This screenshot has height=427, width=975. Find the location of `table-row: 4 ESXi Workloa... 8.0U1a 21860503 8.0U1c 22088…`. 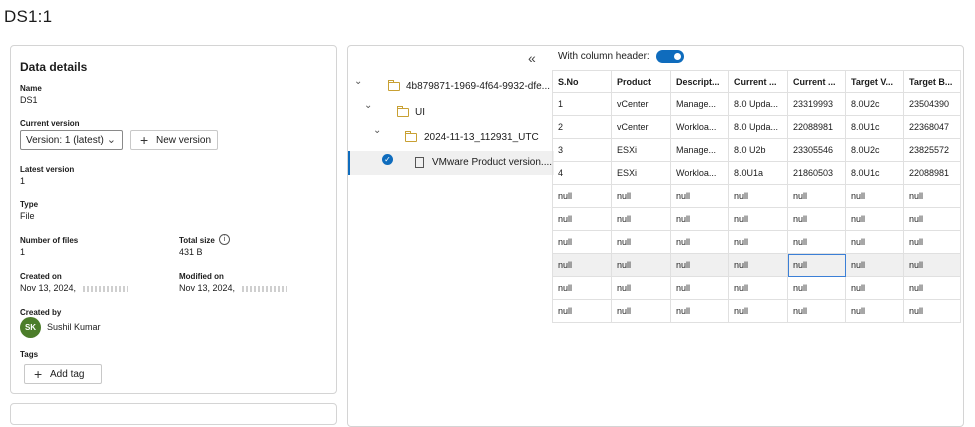

table-row: 4 ESXi Workloa... 8.0U1a 21860503 8.0U1c 22088… is located at coordinates (756, 173).